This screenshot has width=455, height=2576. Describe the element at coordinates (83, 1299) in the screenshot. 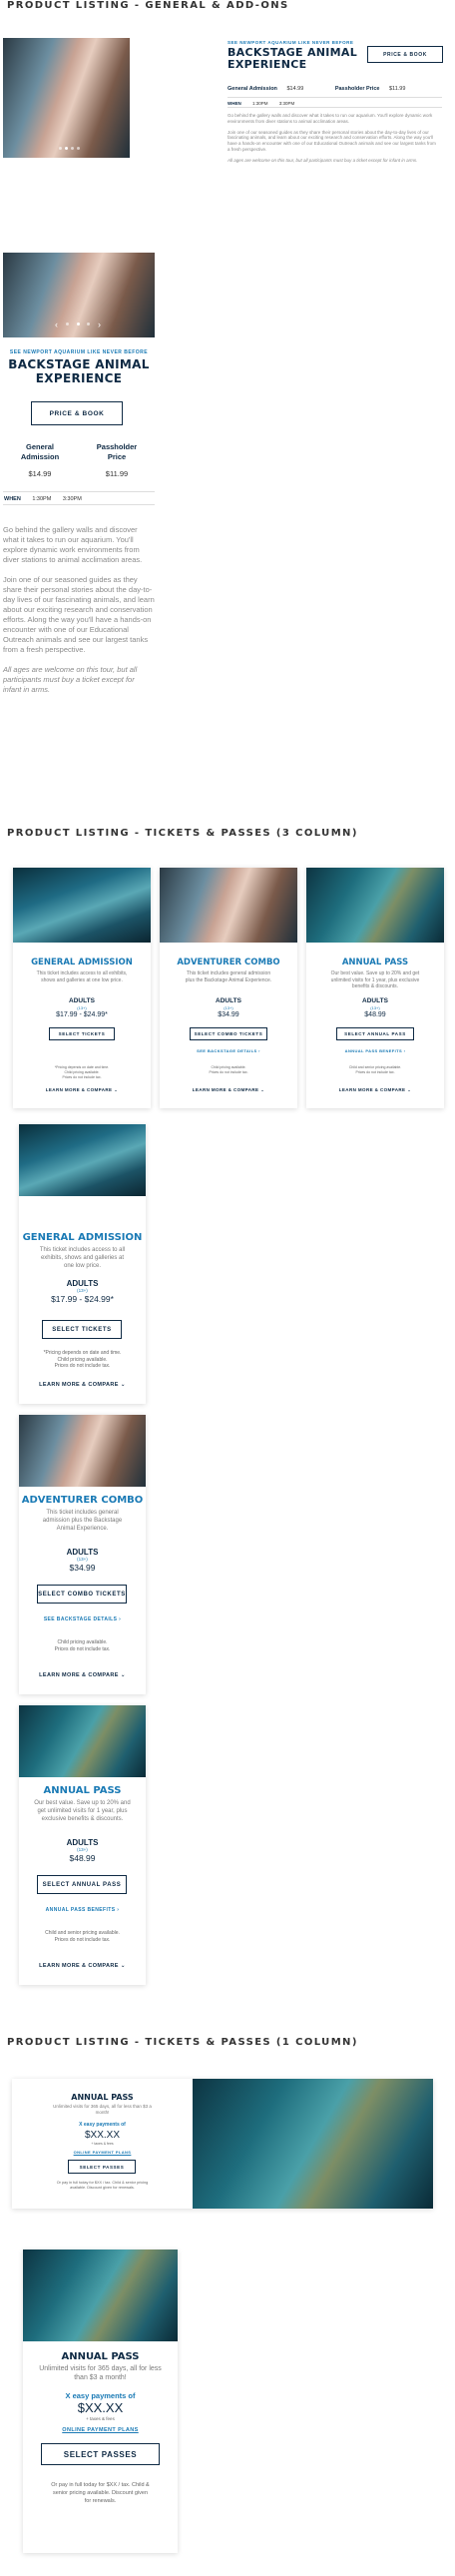

I see `card-price: $17.99 - $24.99*` at that location.